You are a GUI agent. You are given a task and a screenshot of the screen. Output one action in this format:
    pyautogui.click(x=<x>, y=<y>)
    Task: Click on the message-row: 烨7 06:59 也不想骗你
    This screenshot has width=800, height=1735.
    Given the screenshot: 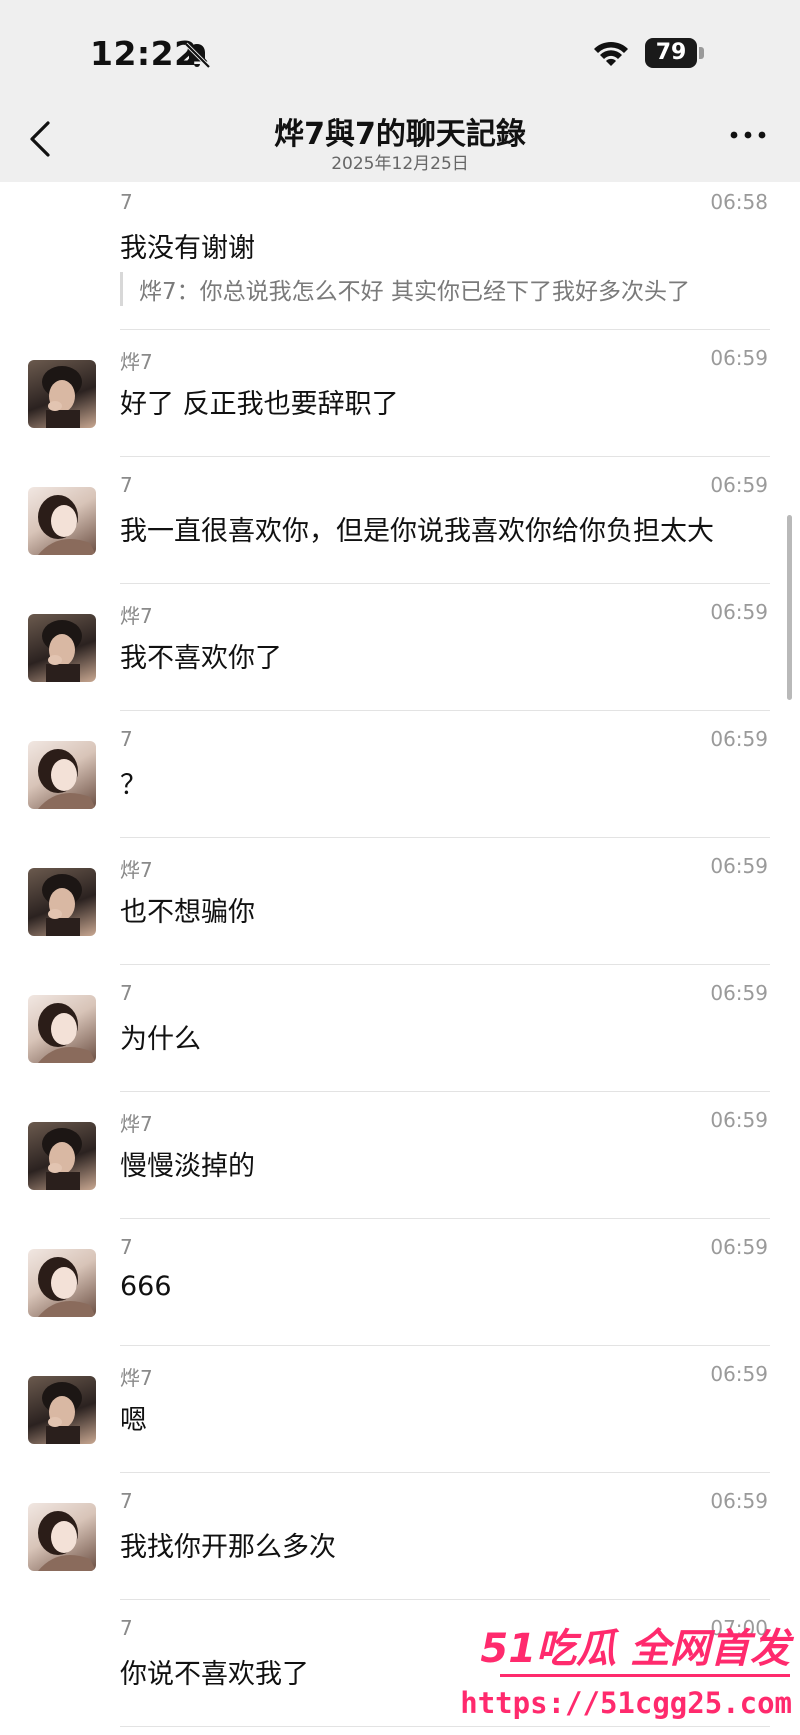 What is the action you would take?
    pyautogui.click(x=400, y=901)
    